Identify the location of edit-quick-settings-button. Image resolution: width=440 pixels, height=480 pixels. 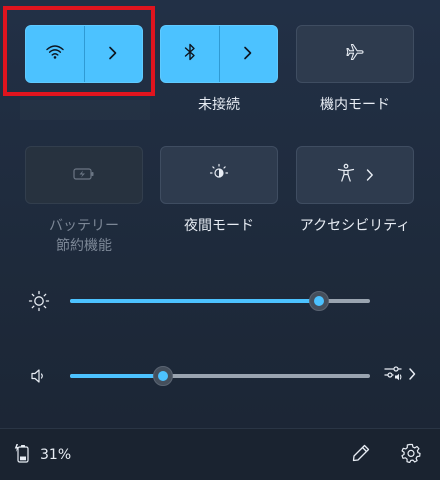
(361, 455).